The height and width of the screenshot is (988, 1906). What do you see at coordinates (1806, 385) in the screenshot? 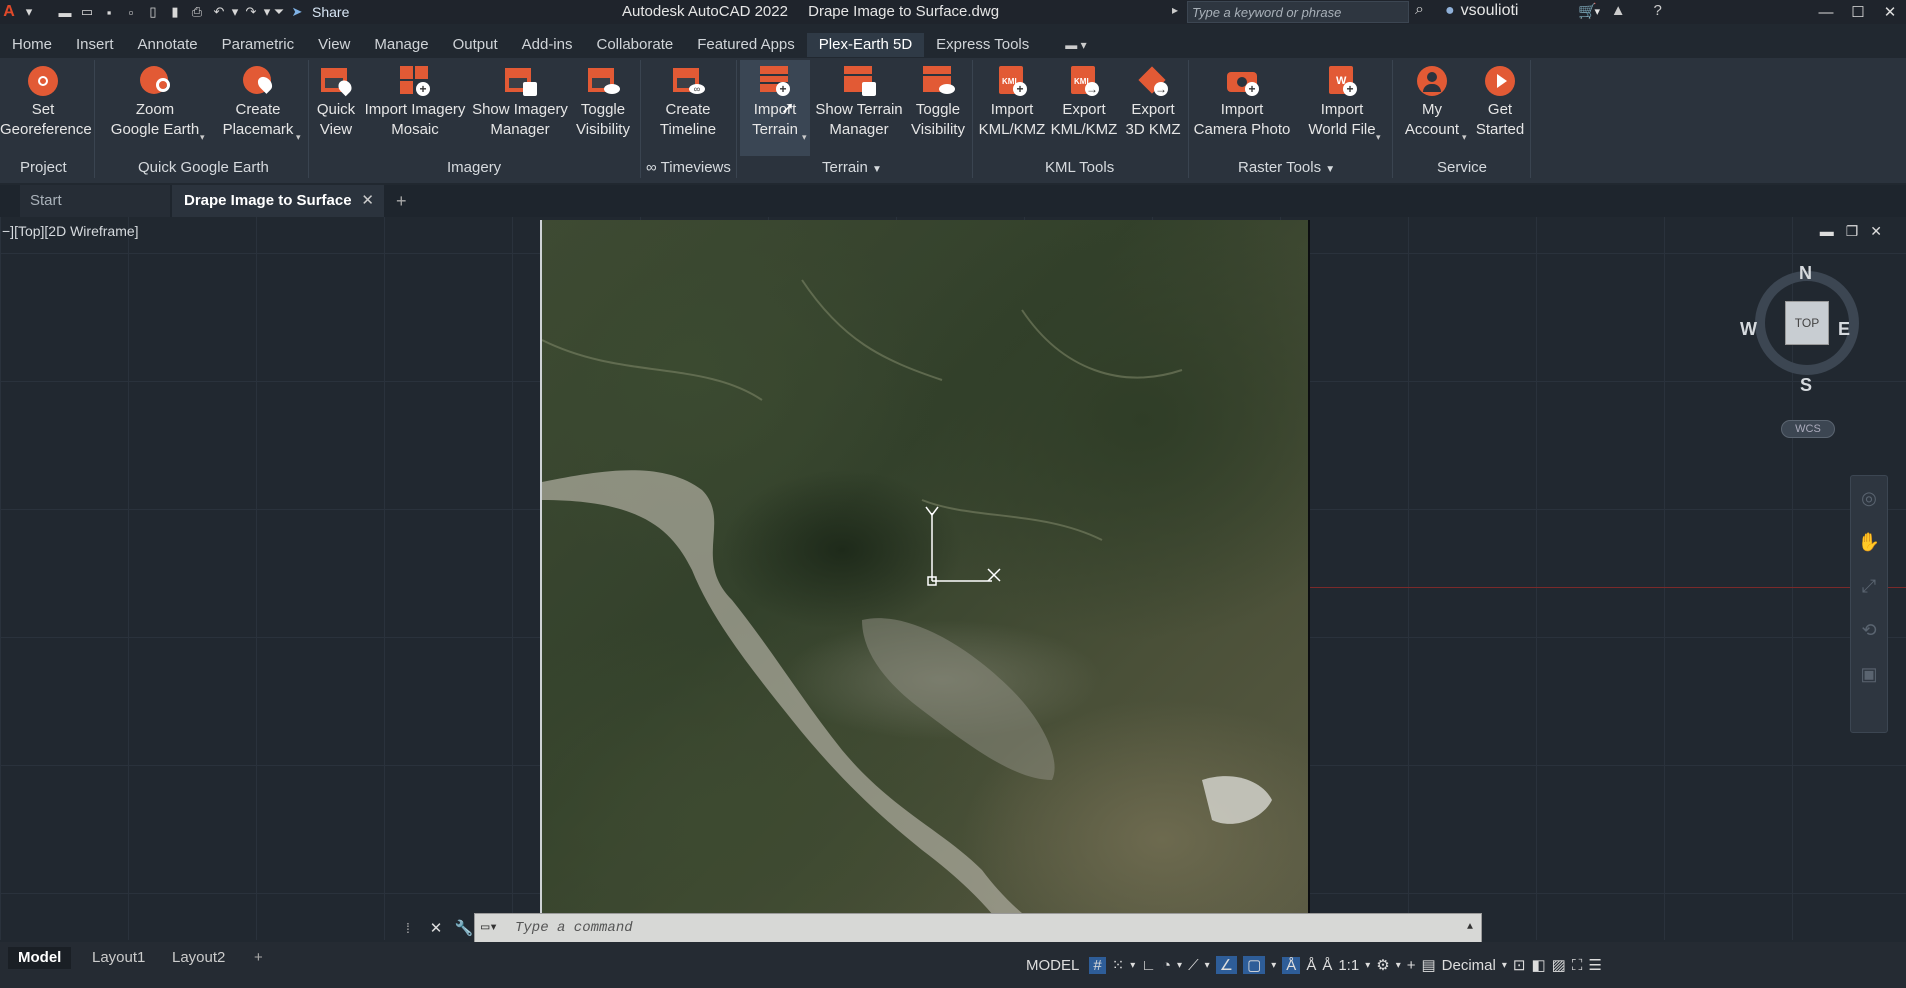
I see `compass-south: S` at bounding box center [1806, 385].